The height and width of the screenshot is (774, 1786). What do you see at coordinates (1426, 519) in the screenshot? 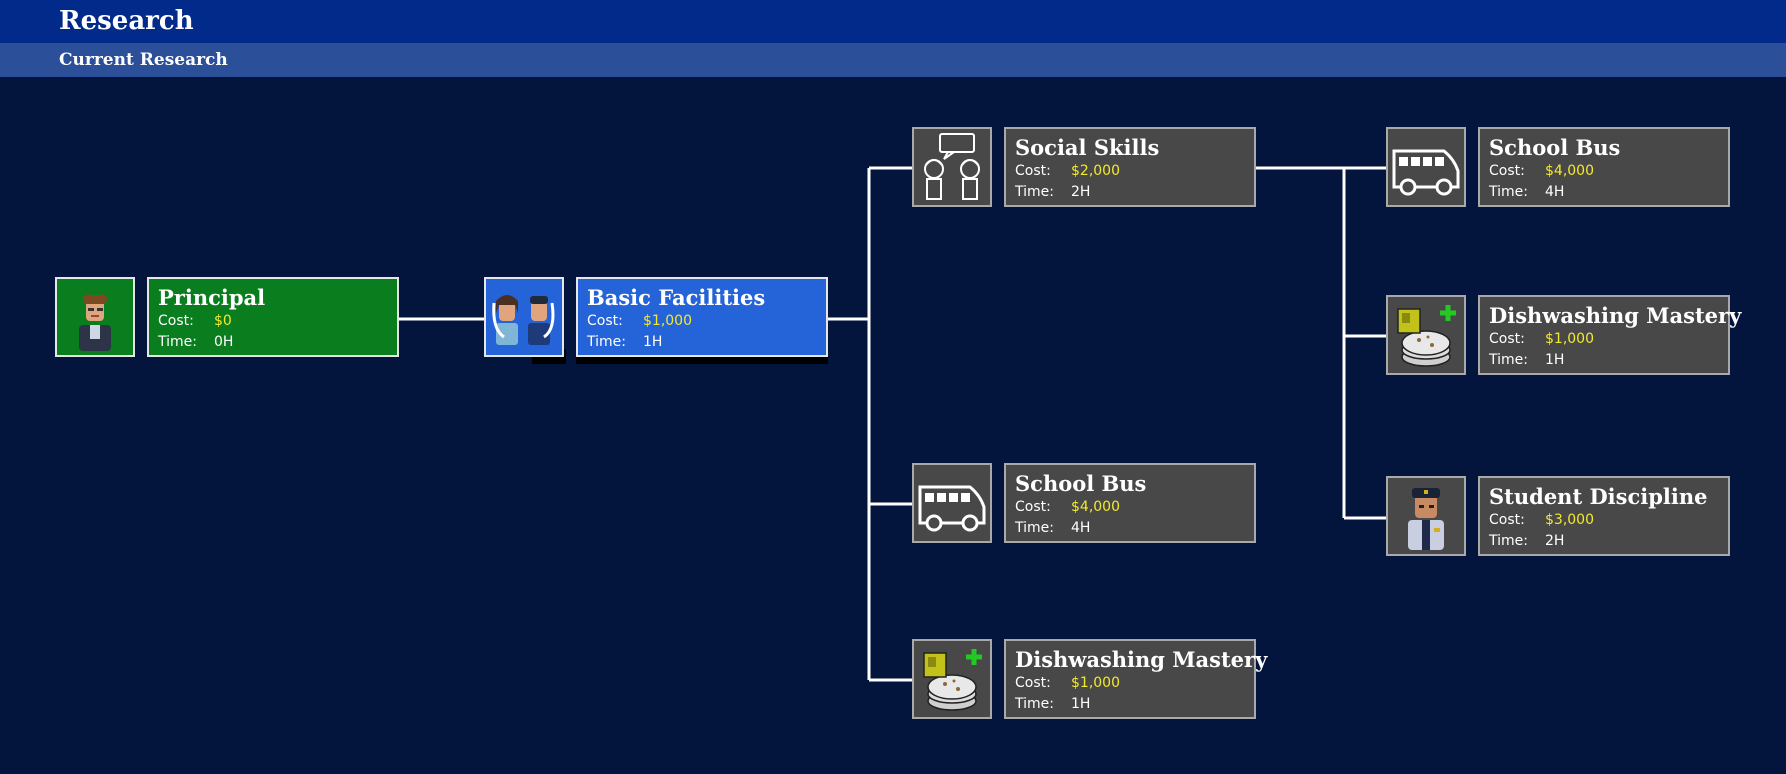
I see `security-guard-icon` at bounding box center [1426, 519].